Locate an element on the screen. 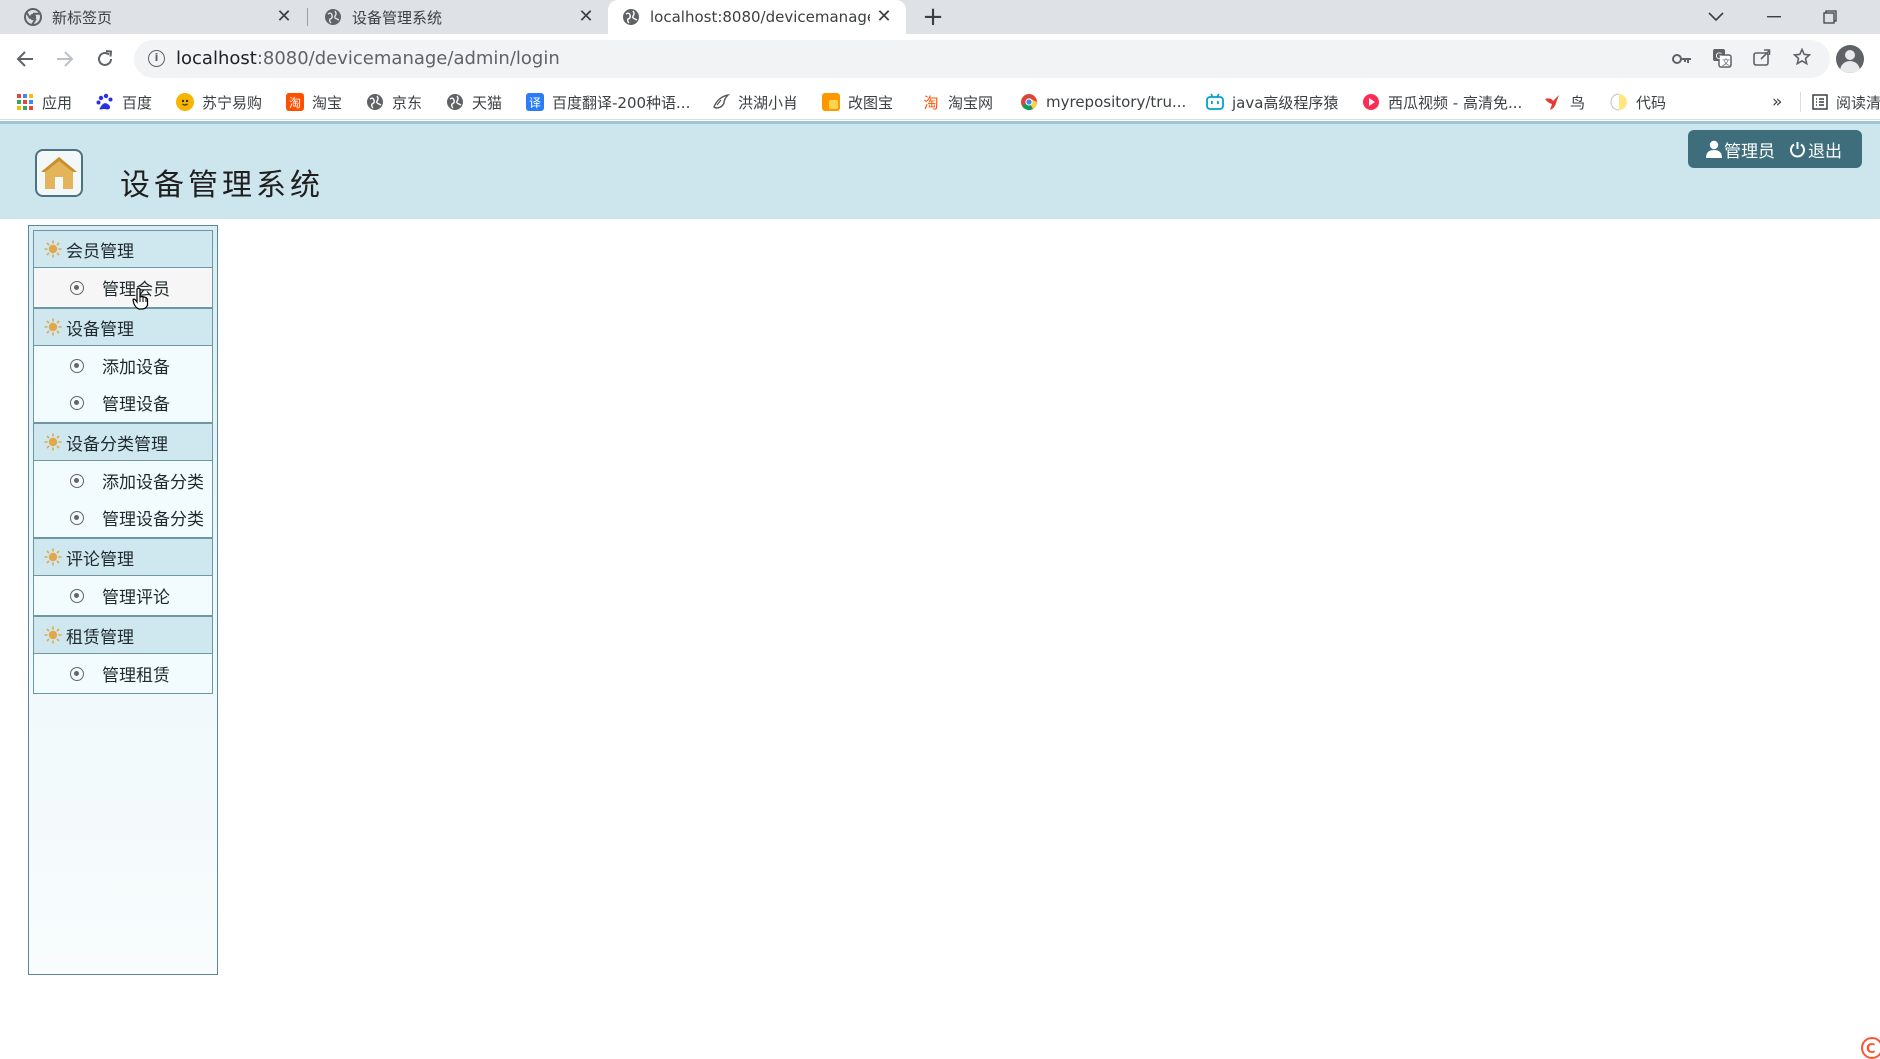 The image size is (1880, 1059). mouse-cursor-hand-icon is located at coordinates (140, 298).